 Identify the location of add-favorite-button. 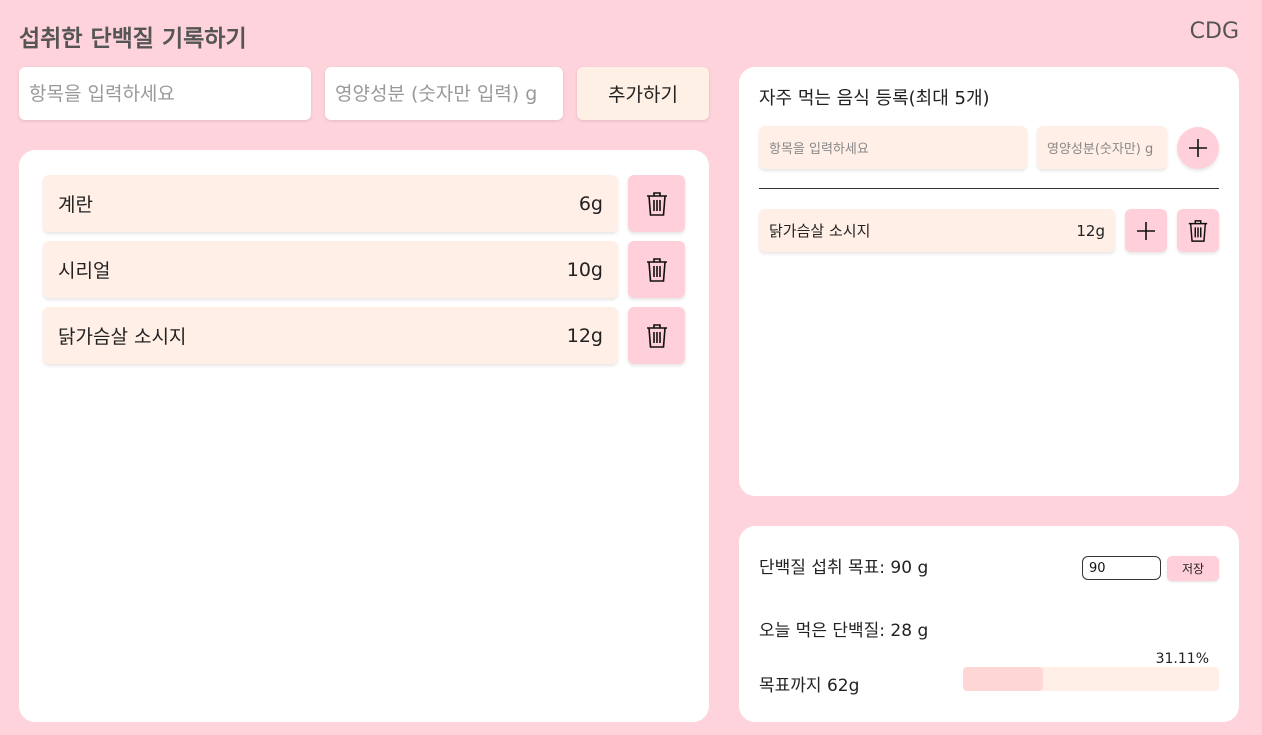
(1198, 148).